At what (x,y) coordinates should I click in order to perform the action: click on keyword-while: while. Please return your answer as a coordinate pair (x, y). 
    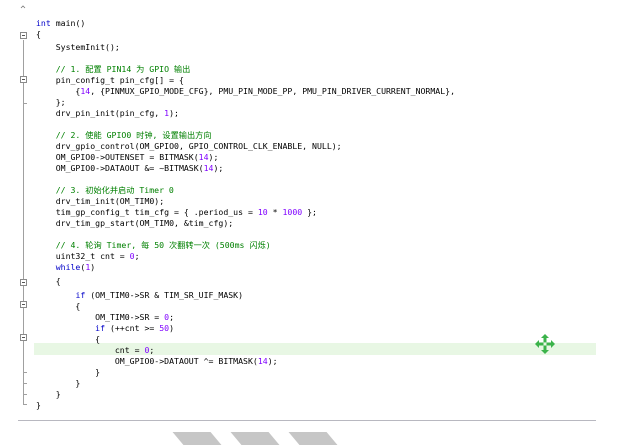
    Looking at the image, I should click on (68, 267).